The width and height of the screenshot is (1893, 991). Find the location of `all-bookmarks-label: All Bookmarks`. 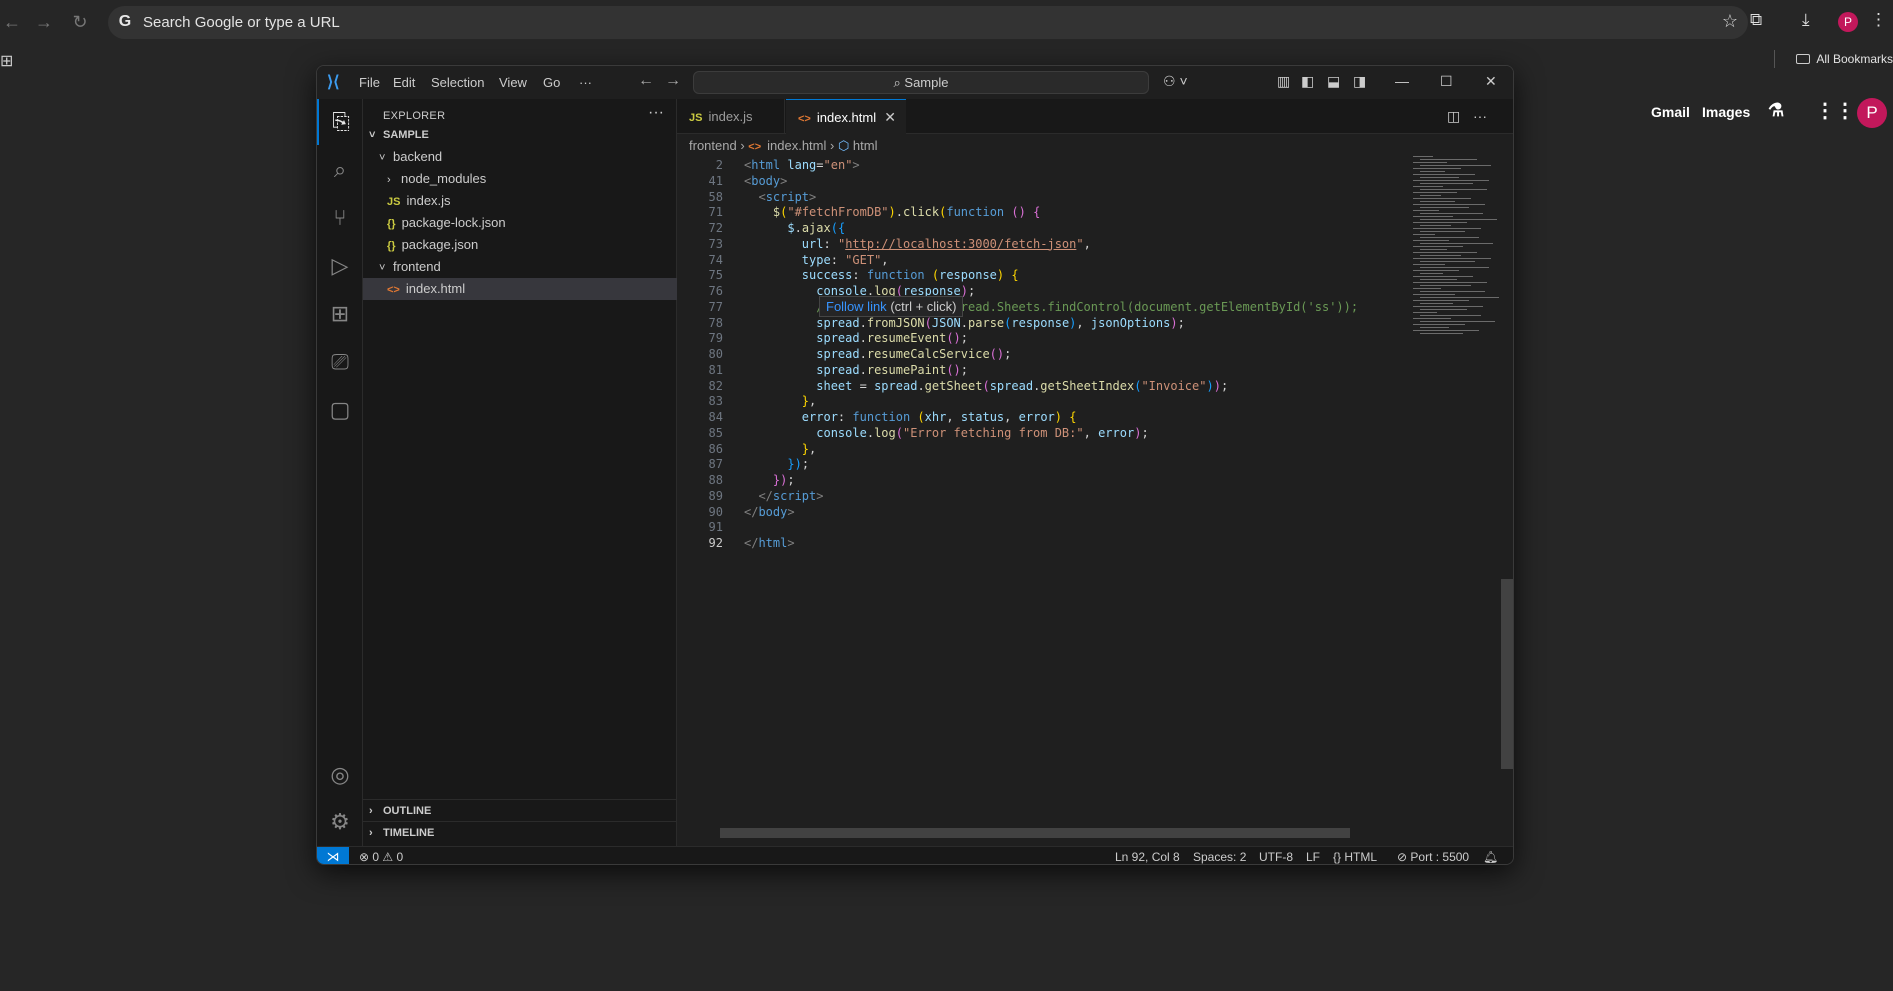

all-bookmarks-label: All Bookmarks is located at coordinates (1854, 59).